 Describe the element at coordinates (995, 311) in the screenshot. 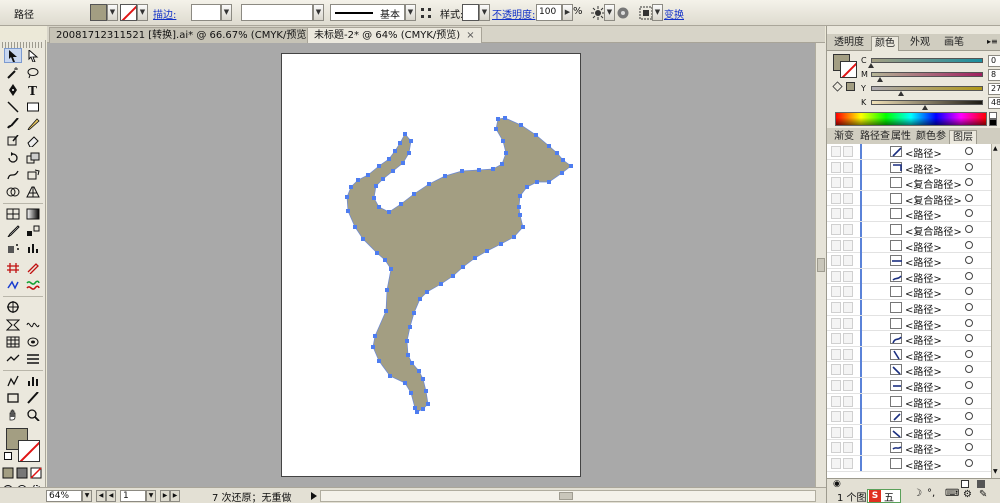

I see `layers-scrollbar: ▲ ▼` at that location.